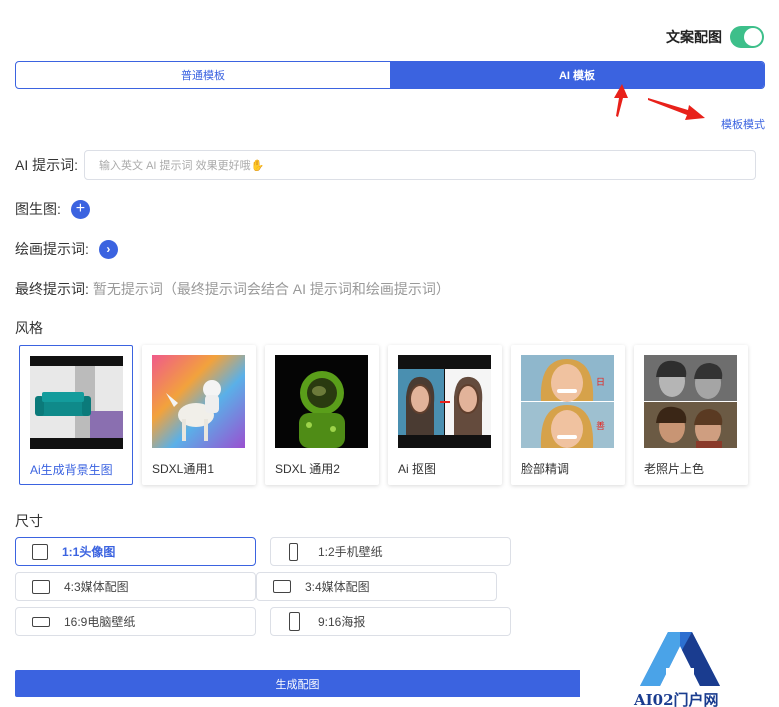 The height and width of the screenshot is (707, 779). Describe the element at coordinates (183, 469) in the screenshot. I see `style-label: SDXL通用1` at that location.